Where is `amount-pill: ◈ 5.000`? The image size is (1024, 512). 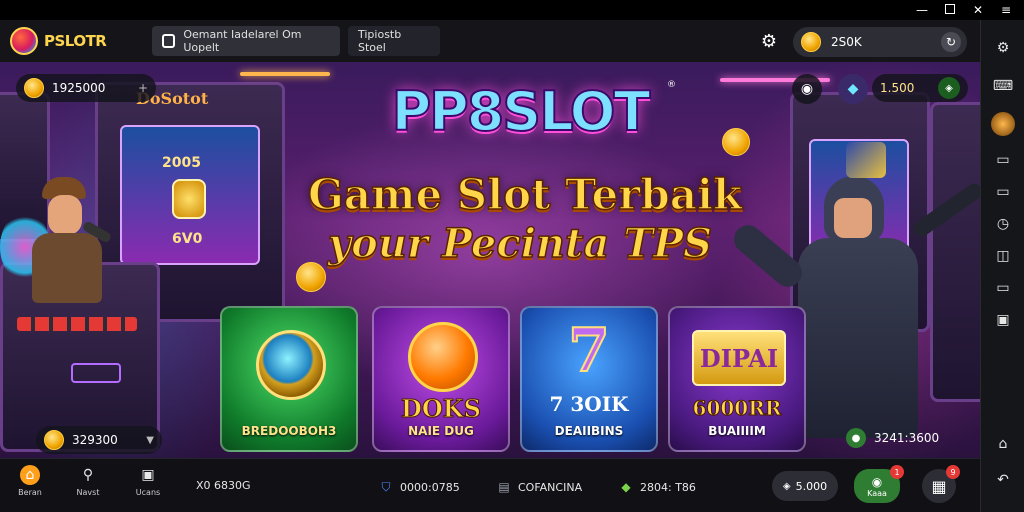
amount-pill: ◈ 5.000 is located at coordinates (805, 486).